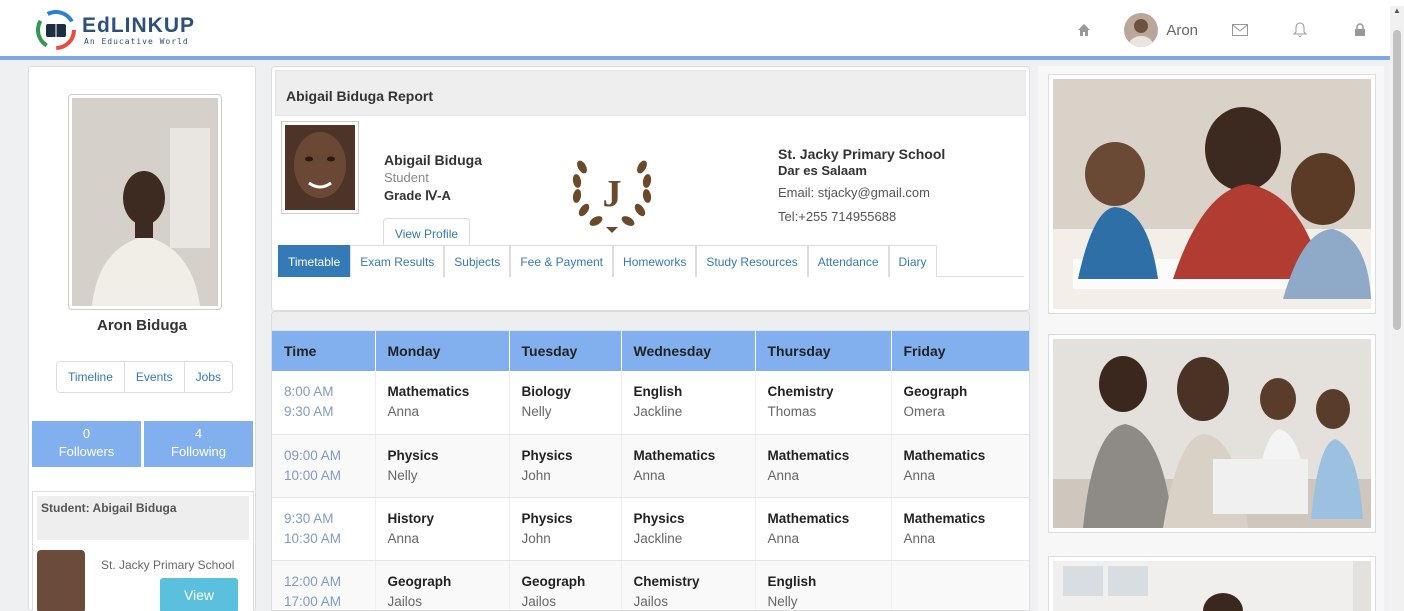  Describe the element at coordinates (960, 403) in the screenshot. I see `lesson-cell: Geograph Omera` at that location.